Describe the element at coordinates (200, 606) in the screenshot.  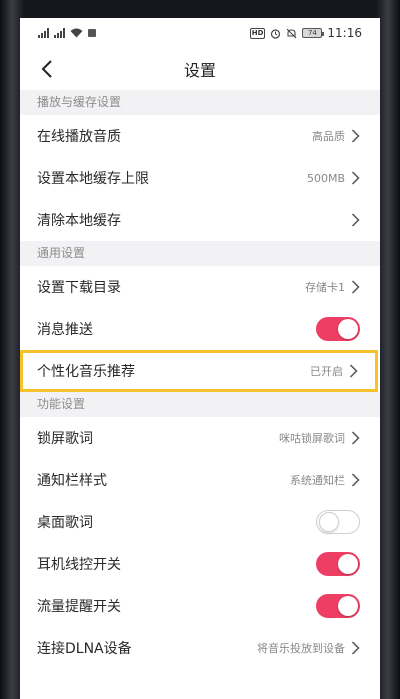
I see `setting-traffic: 流量提醒开关` at that location.